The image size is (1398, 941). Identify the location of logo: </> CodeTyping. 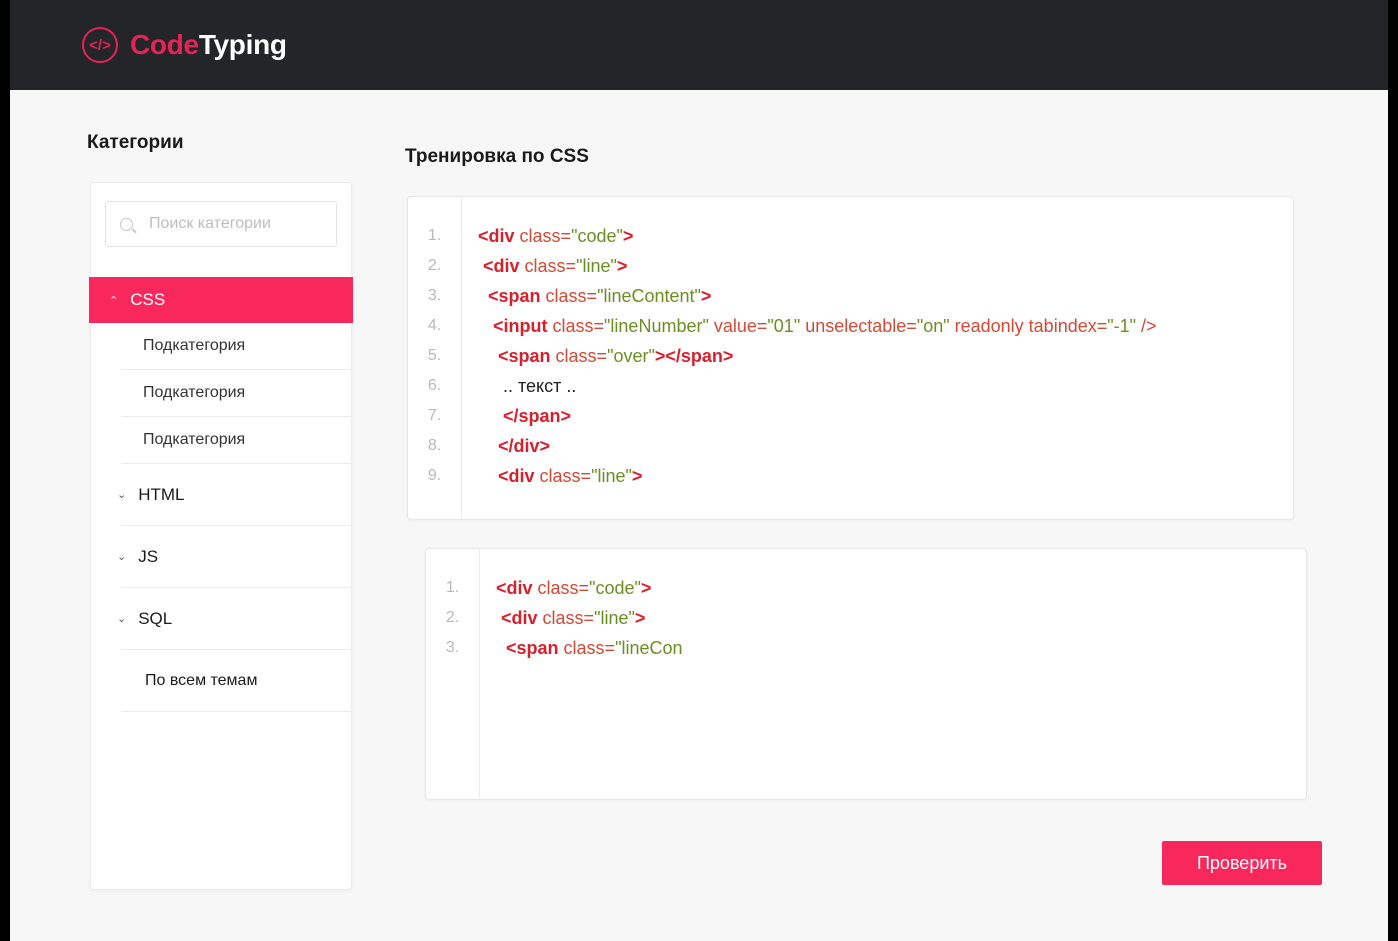
(184, 45).